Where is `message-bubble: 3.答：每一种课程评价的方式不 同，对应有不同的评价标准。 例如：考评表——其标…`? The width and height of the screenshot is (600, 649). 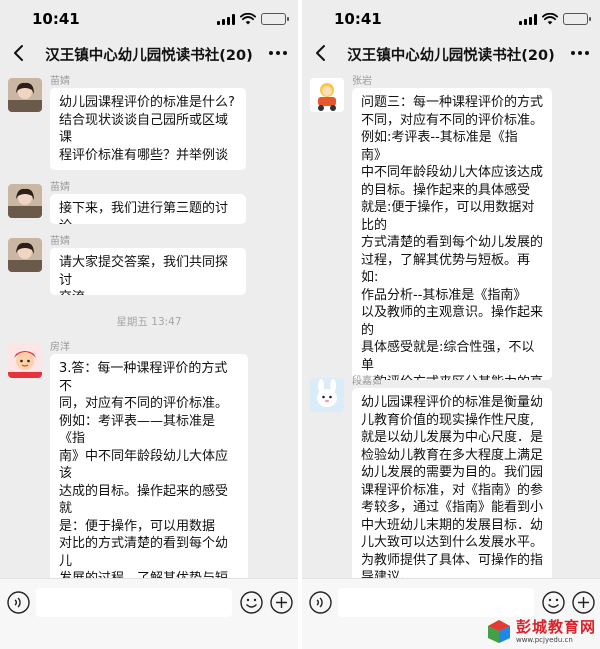
message-bubble: 3.答：每一种课程评价的方式不 同，对应有不同的评价标准。 例如：考评表——其标… is located at coordinates (149, 466).